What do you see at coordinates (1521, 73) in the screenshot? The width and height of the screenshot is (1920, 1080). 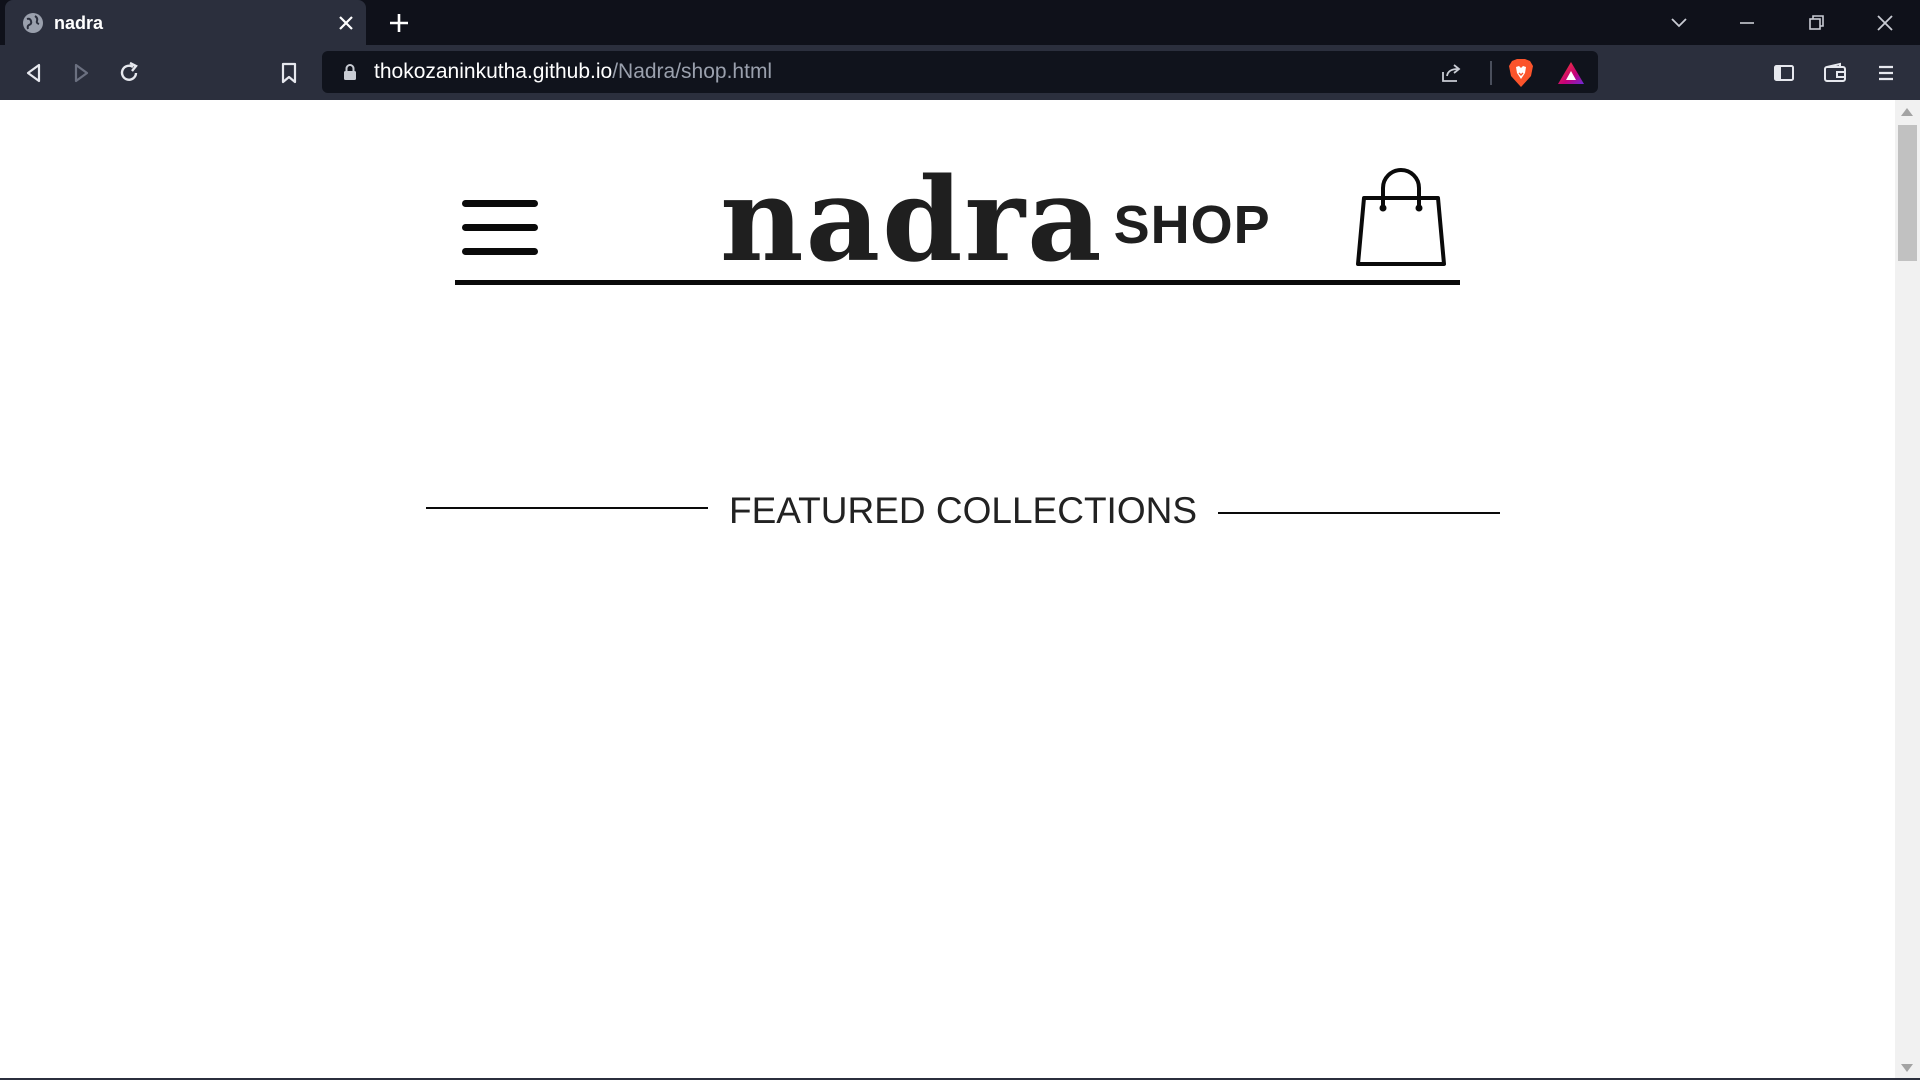 I see `brave-lion-icon` at bounding box center [1521, 73].